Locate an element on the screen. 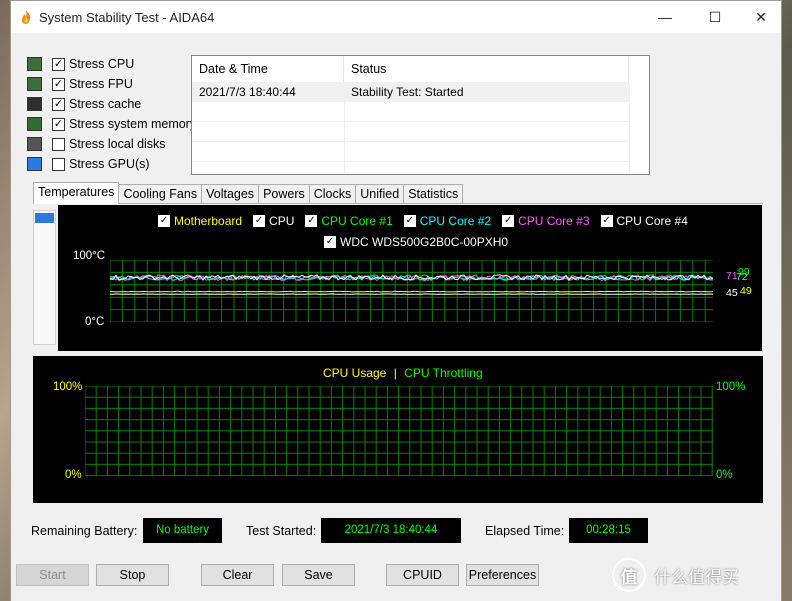 The width and height of the screenshot is (792, 601). stress-option: Stress GPU(s) is located at coordinates (88, 164).